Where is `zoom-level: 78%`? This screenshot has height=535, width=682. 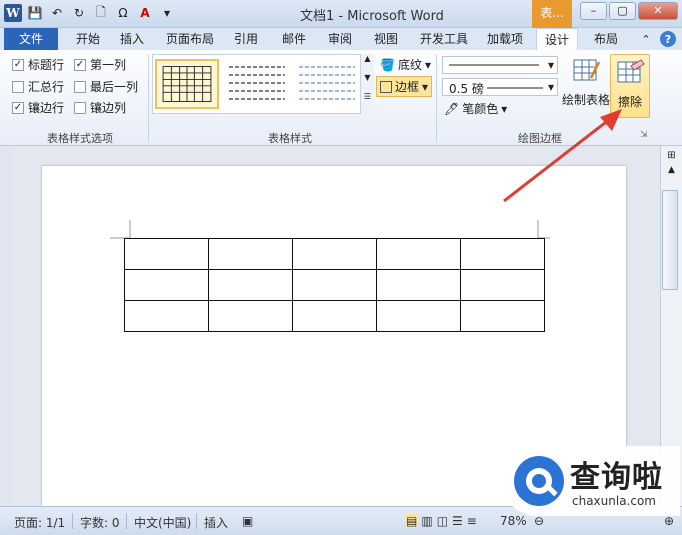
zoom-level: 78% is located at coordinates (513, 521).